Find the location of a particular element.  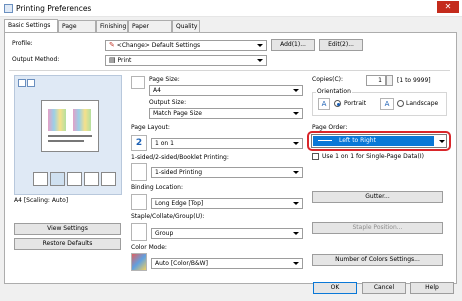

preview-pane is located at coordinates (68, 135).